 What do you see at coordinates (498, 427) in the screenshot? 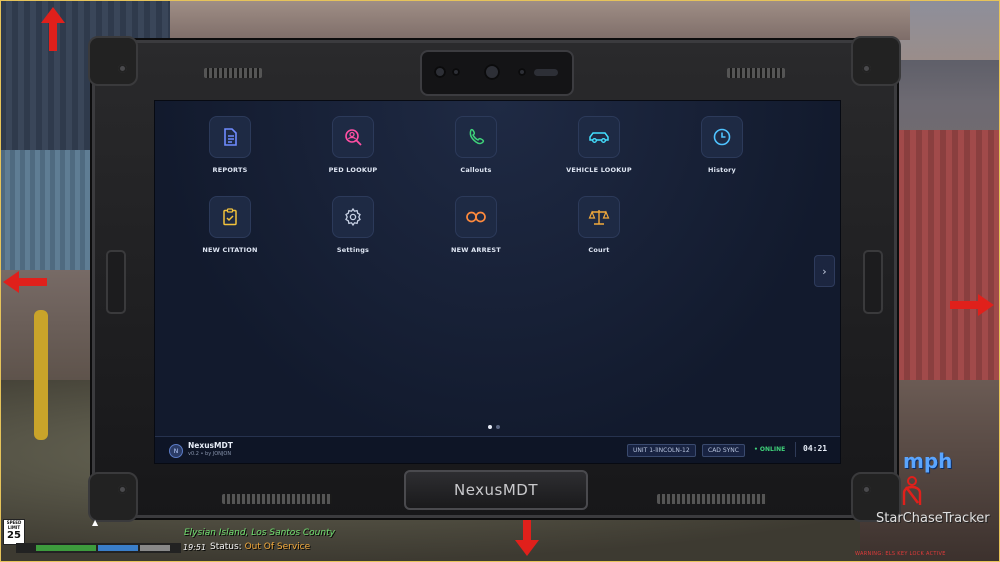
I see `page-dot` at bounding box center [498, 427].